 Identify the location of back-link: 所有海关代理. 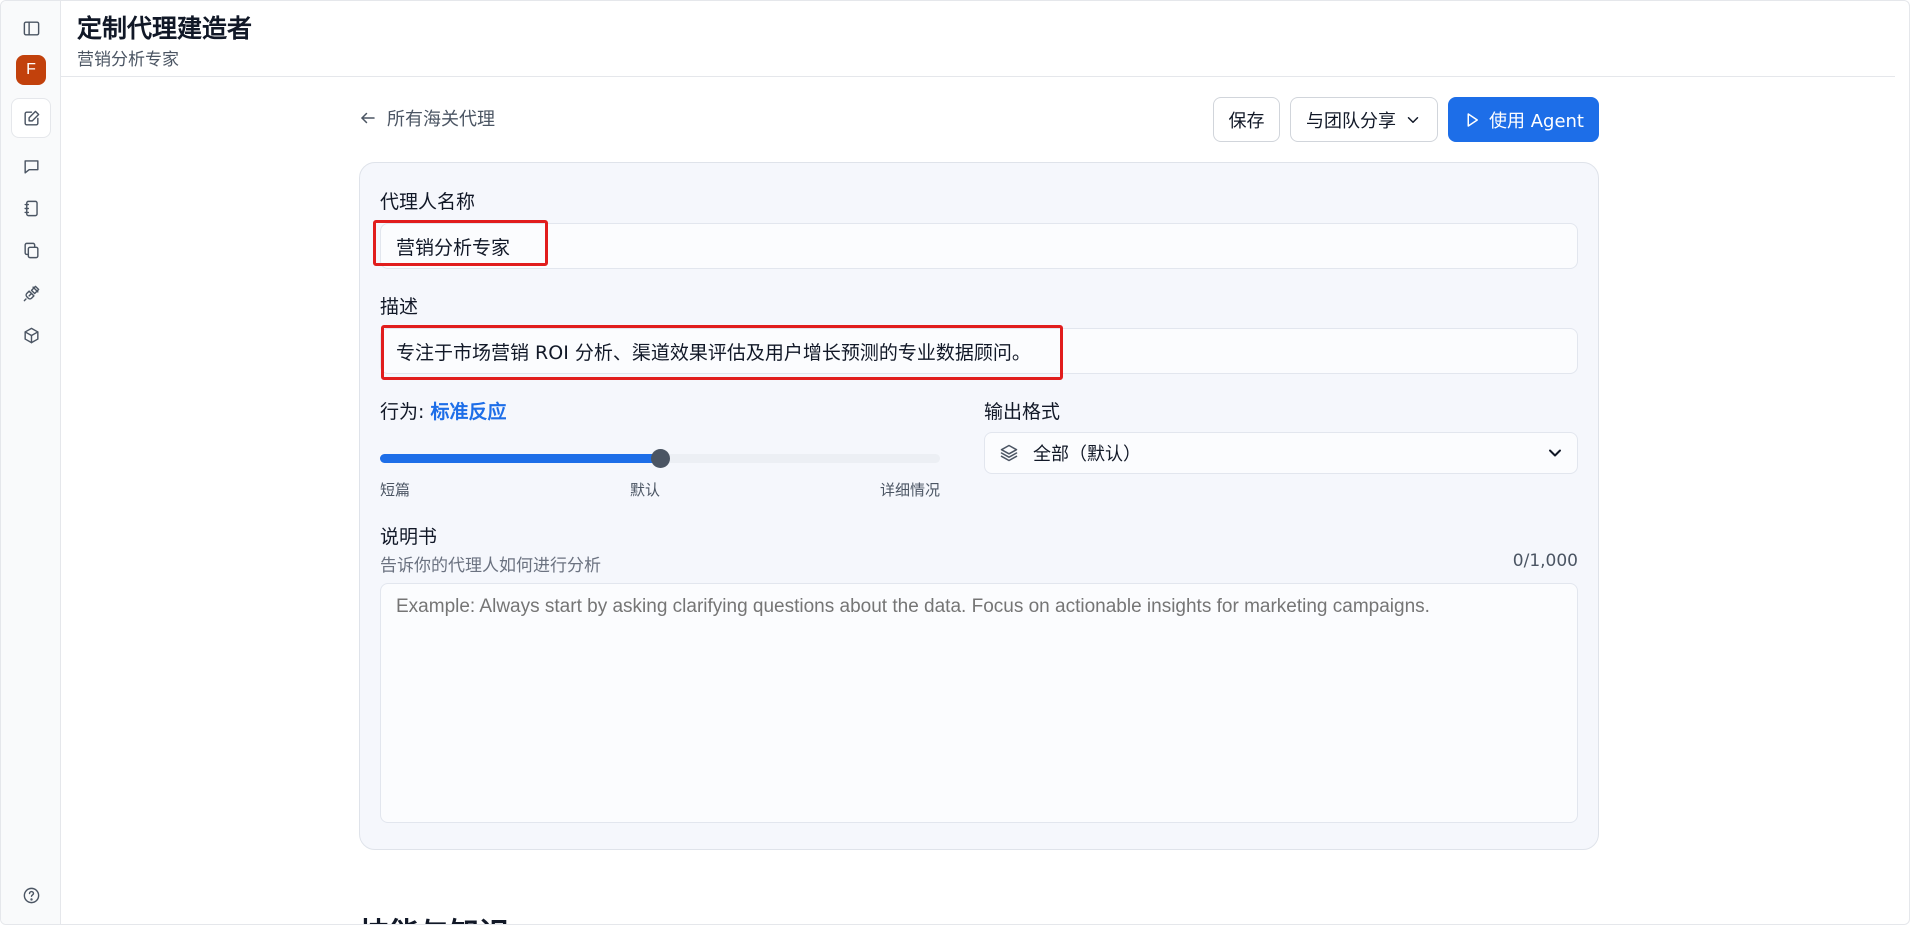
(427, 118).